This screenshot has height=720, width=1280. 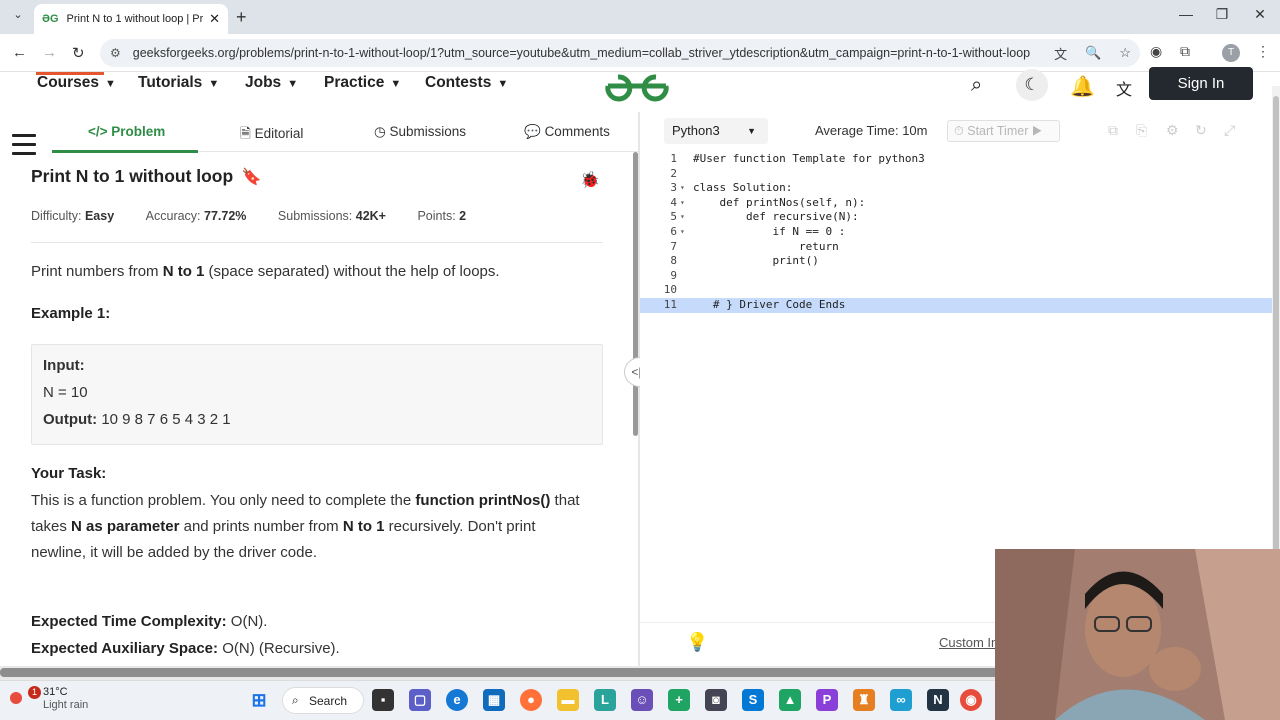 What do you see at coordinates (938, 700) in the screenshot?
I see `app-notion-icon: N` at bounding box center [938, 700].